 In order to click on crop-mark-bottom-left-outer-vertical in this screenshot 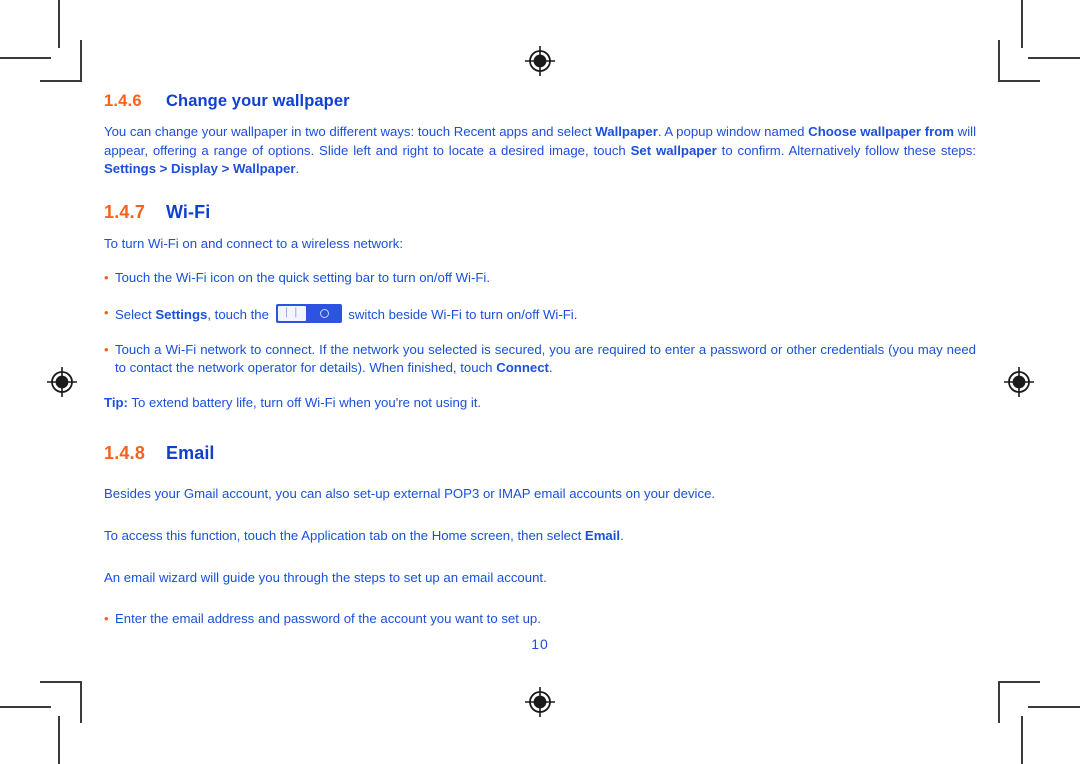, I will do `click(59, 740)`.